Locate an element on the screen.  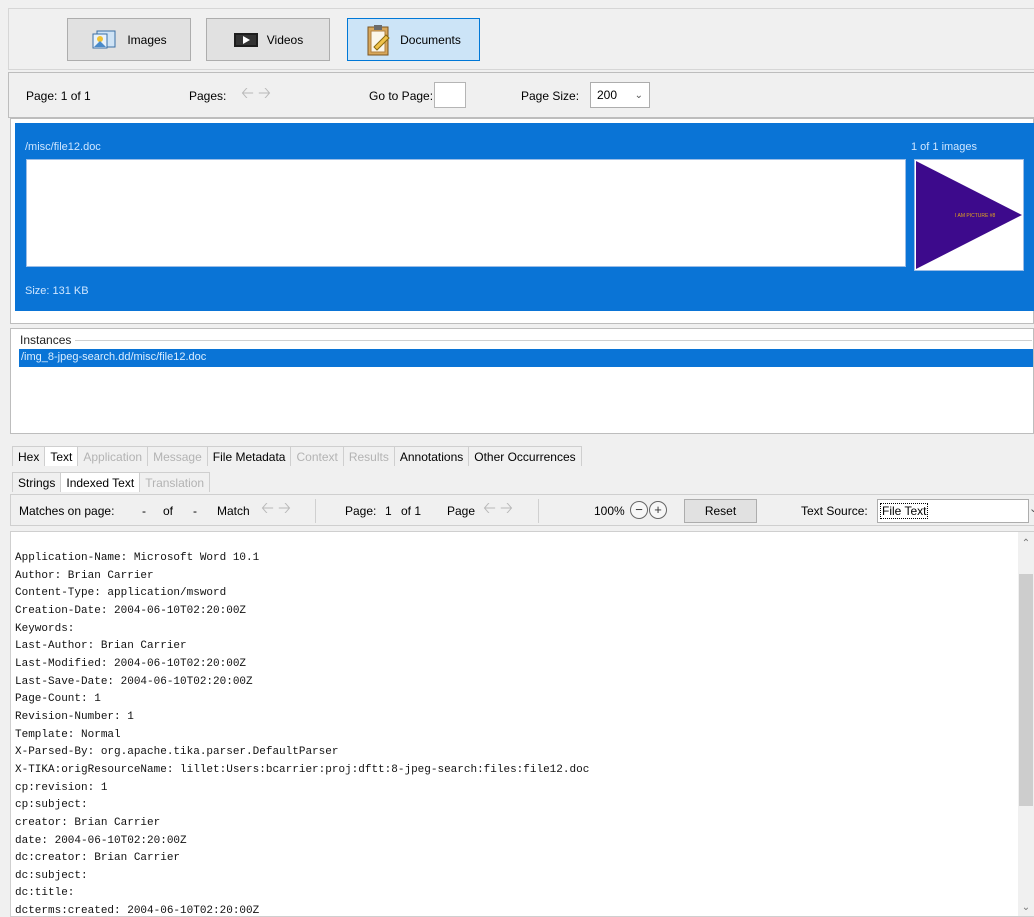
text-page-label: Page: is located at coordinates (361, 511).